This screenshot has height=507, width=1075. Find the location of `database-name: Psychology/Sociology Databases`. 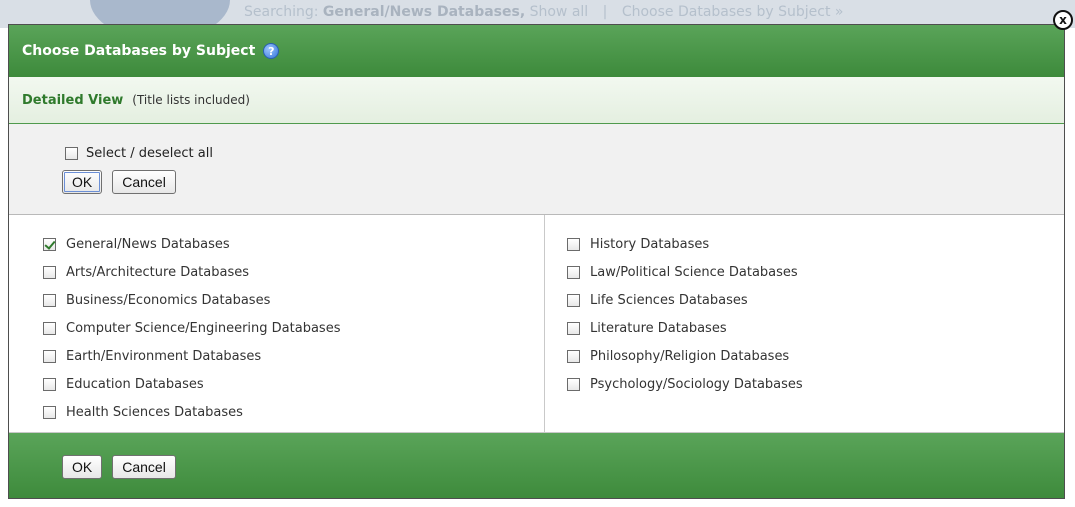

database-name: Psychology/Sociology Databases is located at coordinates (696, 384).